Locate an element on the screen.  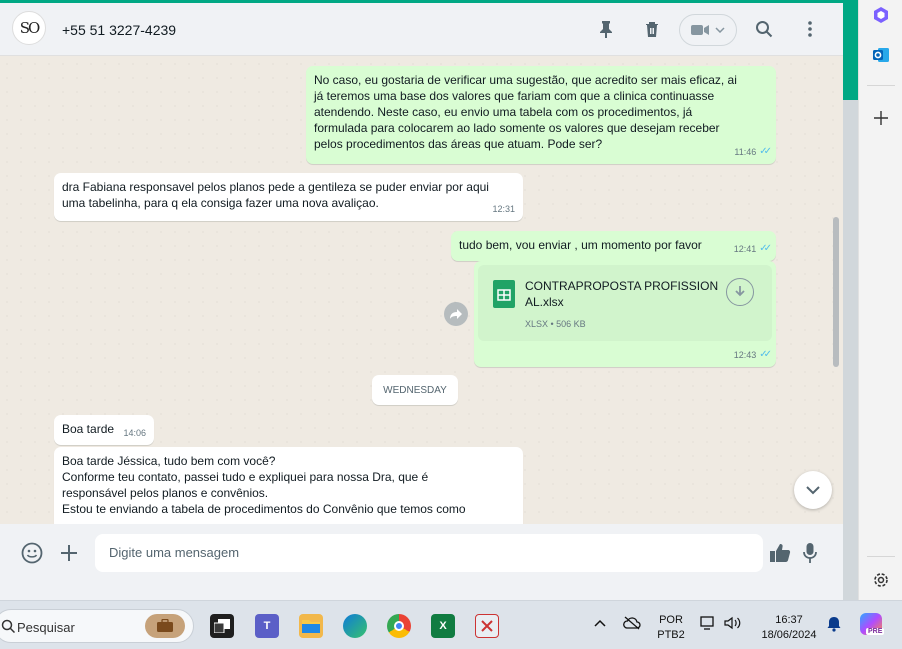
cloud-offline-icon is located at coordinates (632, 624).